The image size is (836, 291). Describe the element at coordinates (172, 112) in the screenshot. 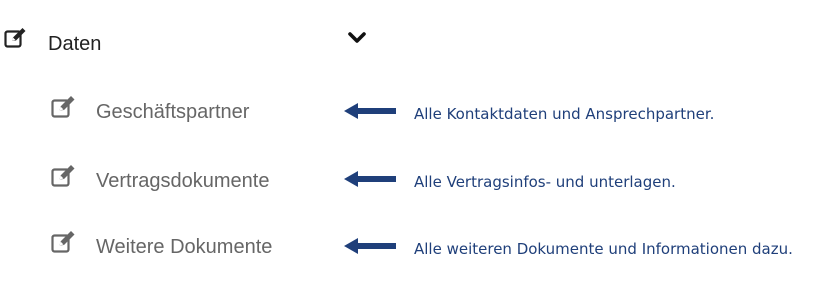

I see `menu-item-geschaeftspartner: Geschäftspartner` at that location.